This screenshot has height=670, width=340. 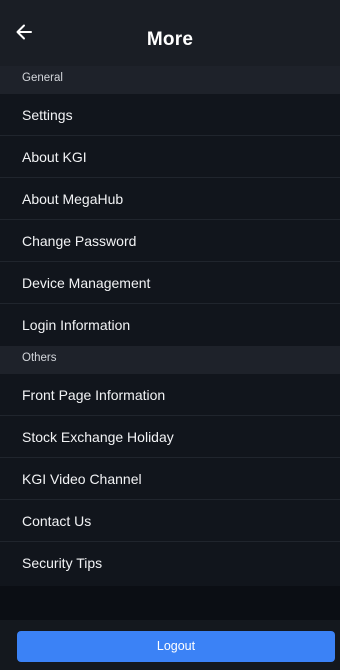 I want to click on menu-item-about-megahub: About MegaHub, so click(x=170, y=199).